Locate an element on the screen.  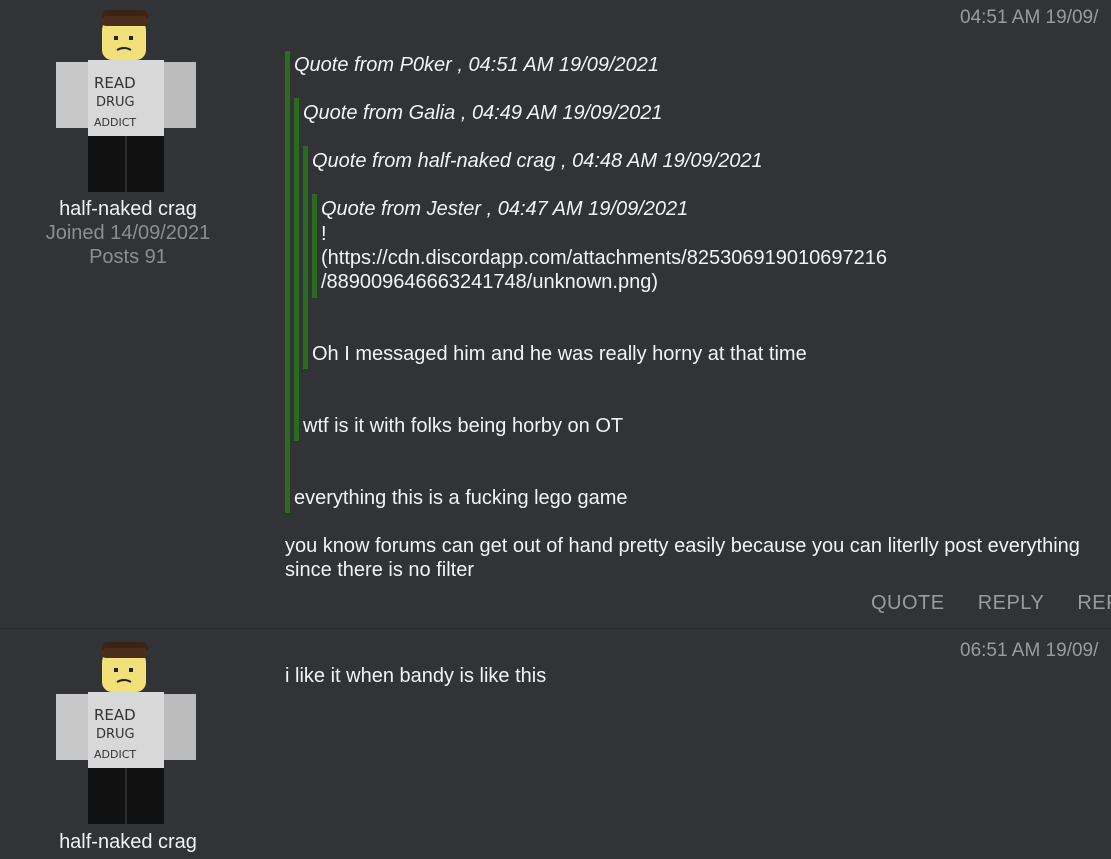
post-actions: QUOTE REPLY REP is located at coordinates (991, 603).